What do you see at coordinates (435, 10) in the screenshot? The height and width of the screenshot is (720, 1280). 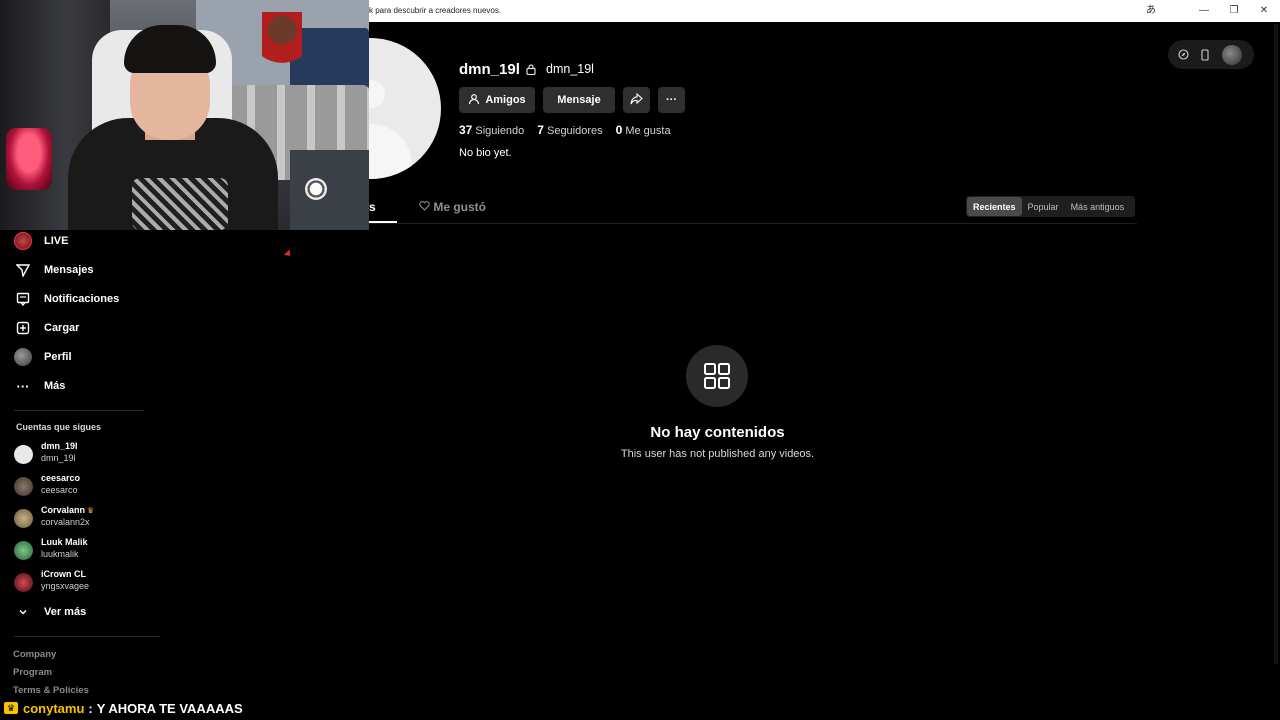 I see `tooltip-text: k para descubrir a creadores nuevos.` at bounding box center [435, 10].